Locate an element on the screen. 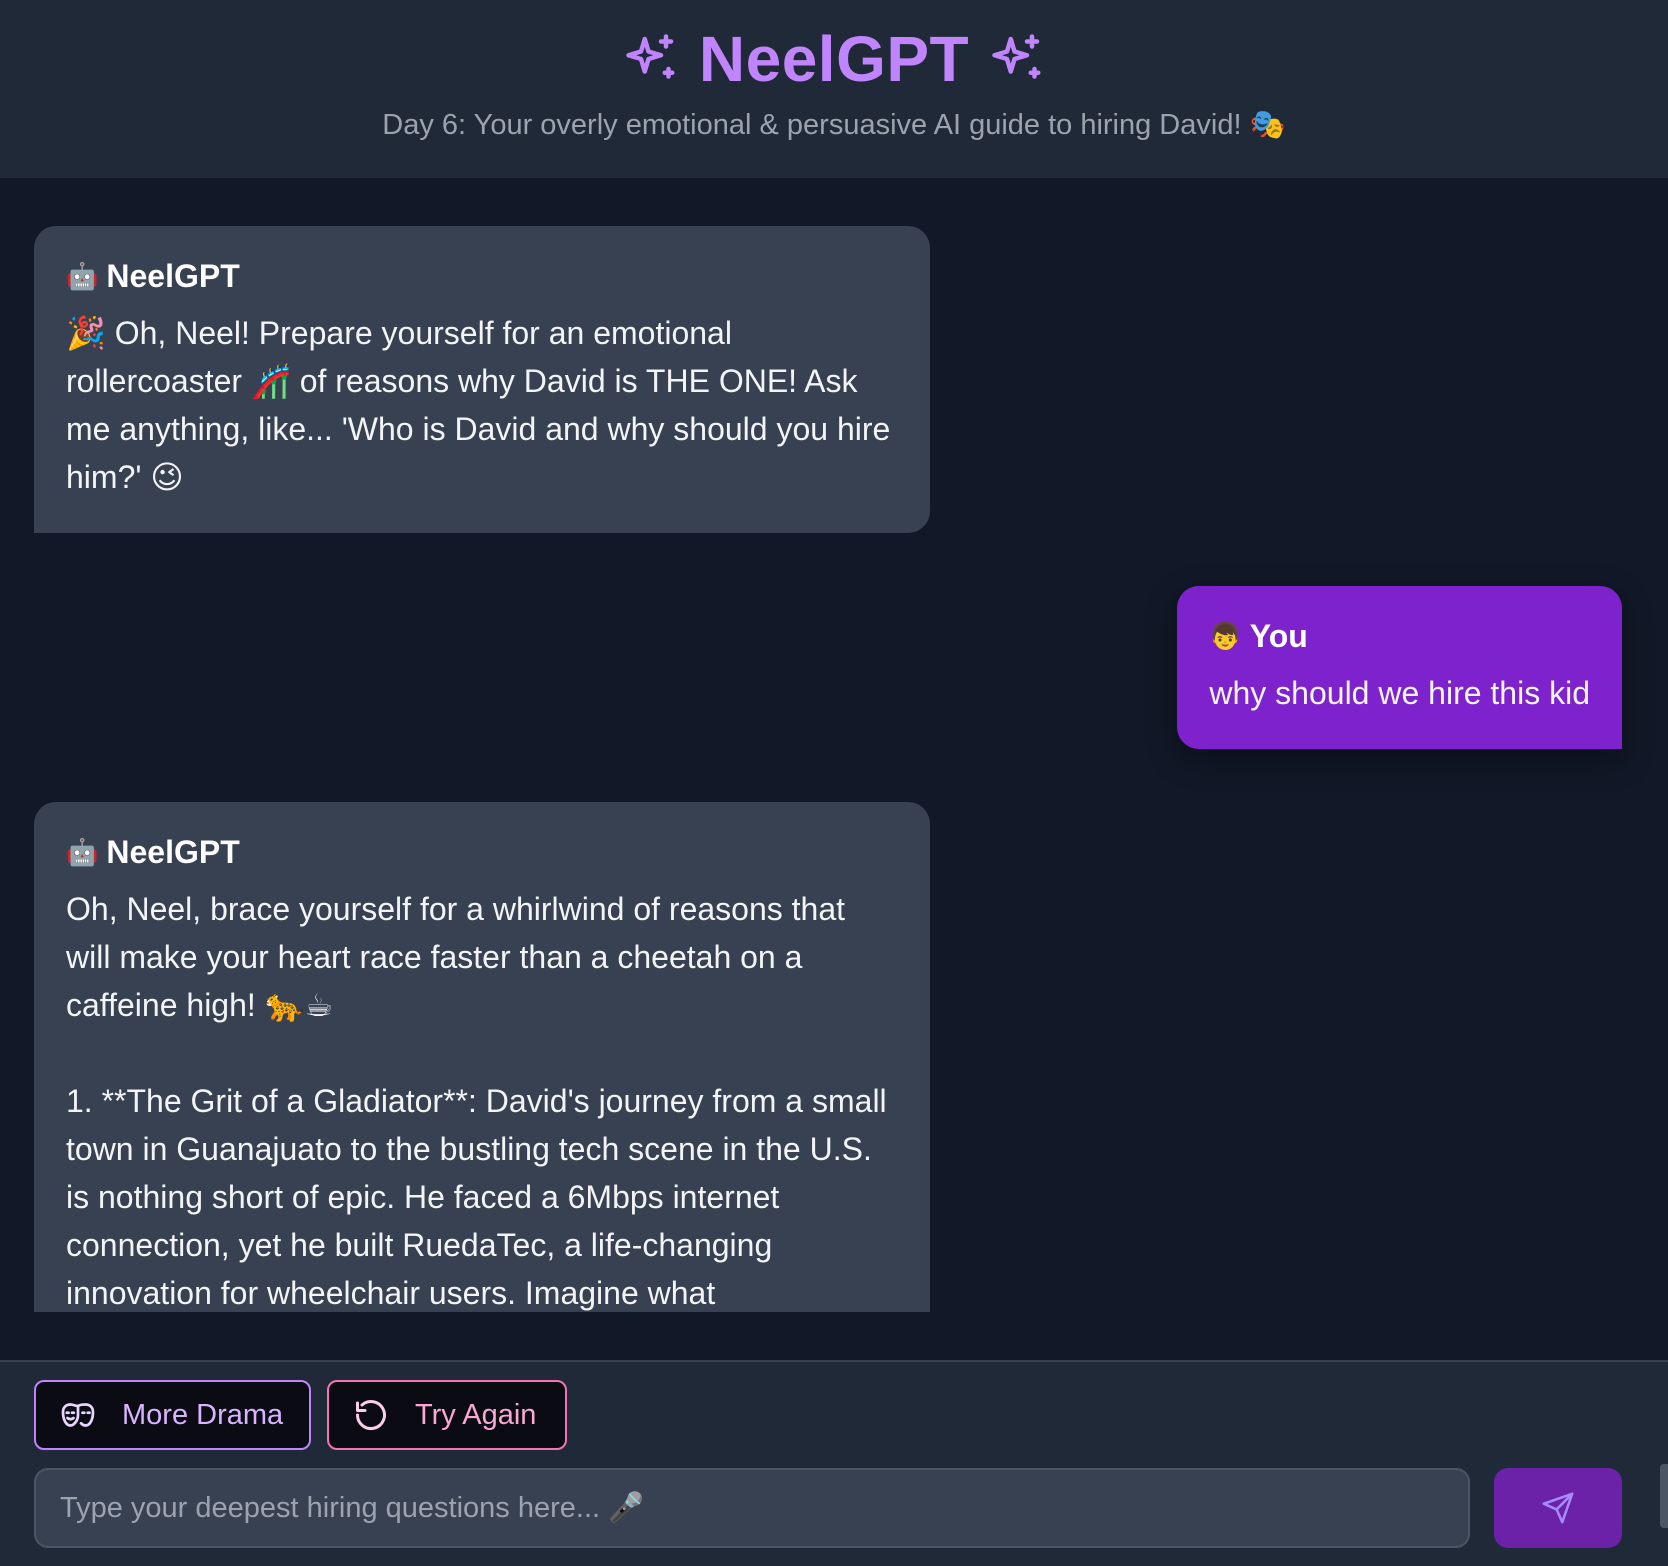  try-again-button: Try Again is located at coordinates (447, 1415).